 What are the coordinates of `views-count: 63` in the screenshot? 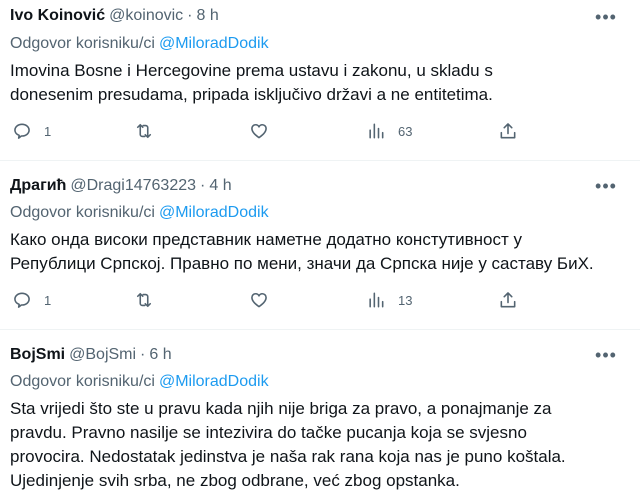 It's located at (405, 131).